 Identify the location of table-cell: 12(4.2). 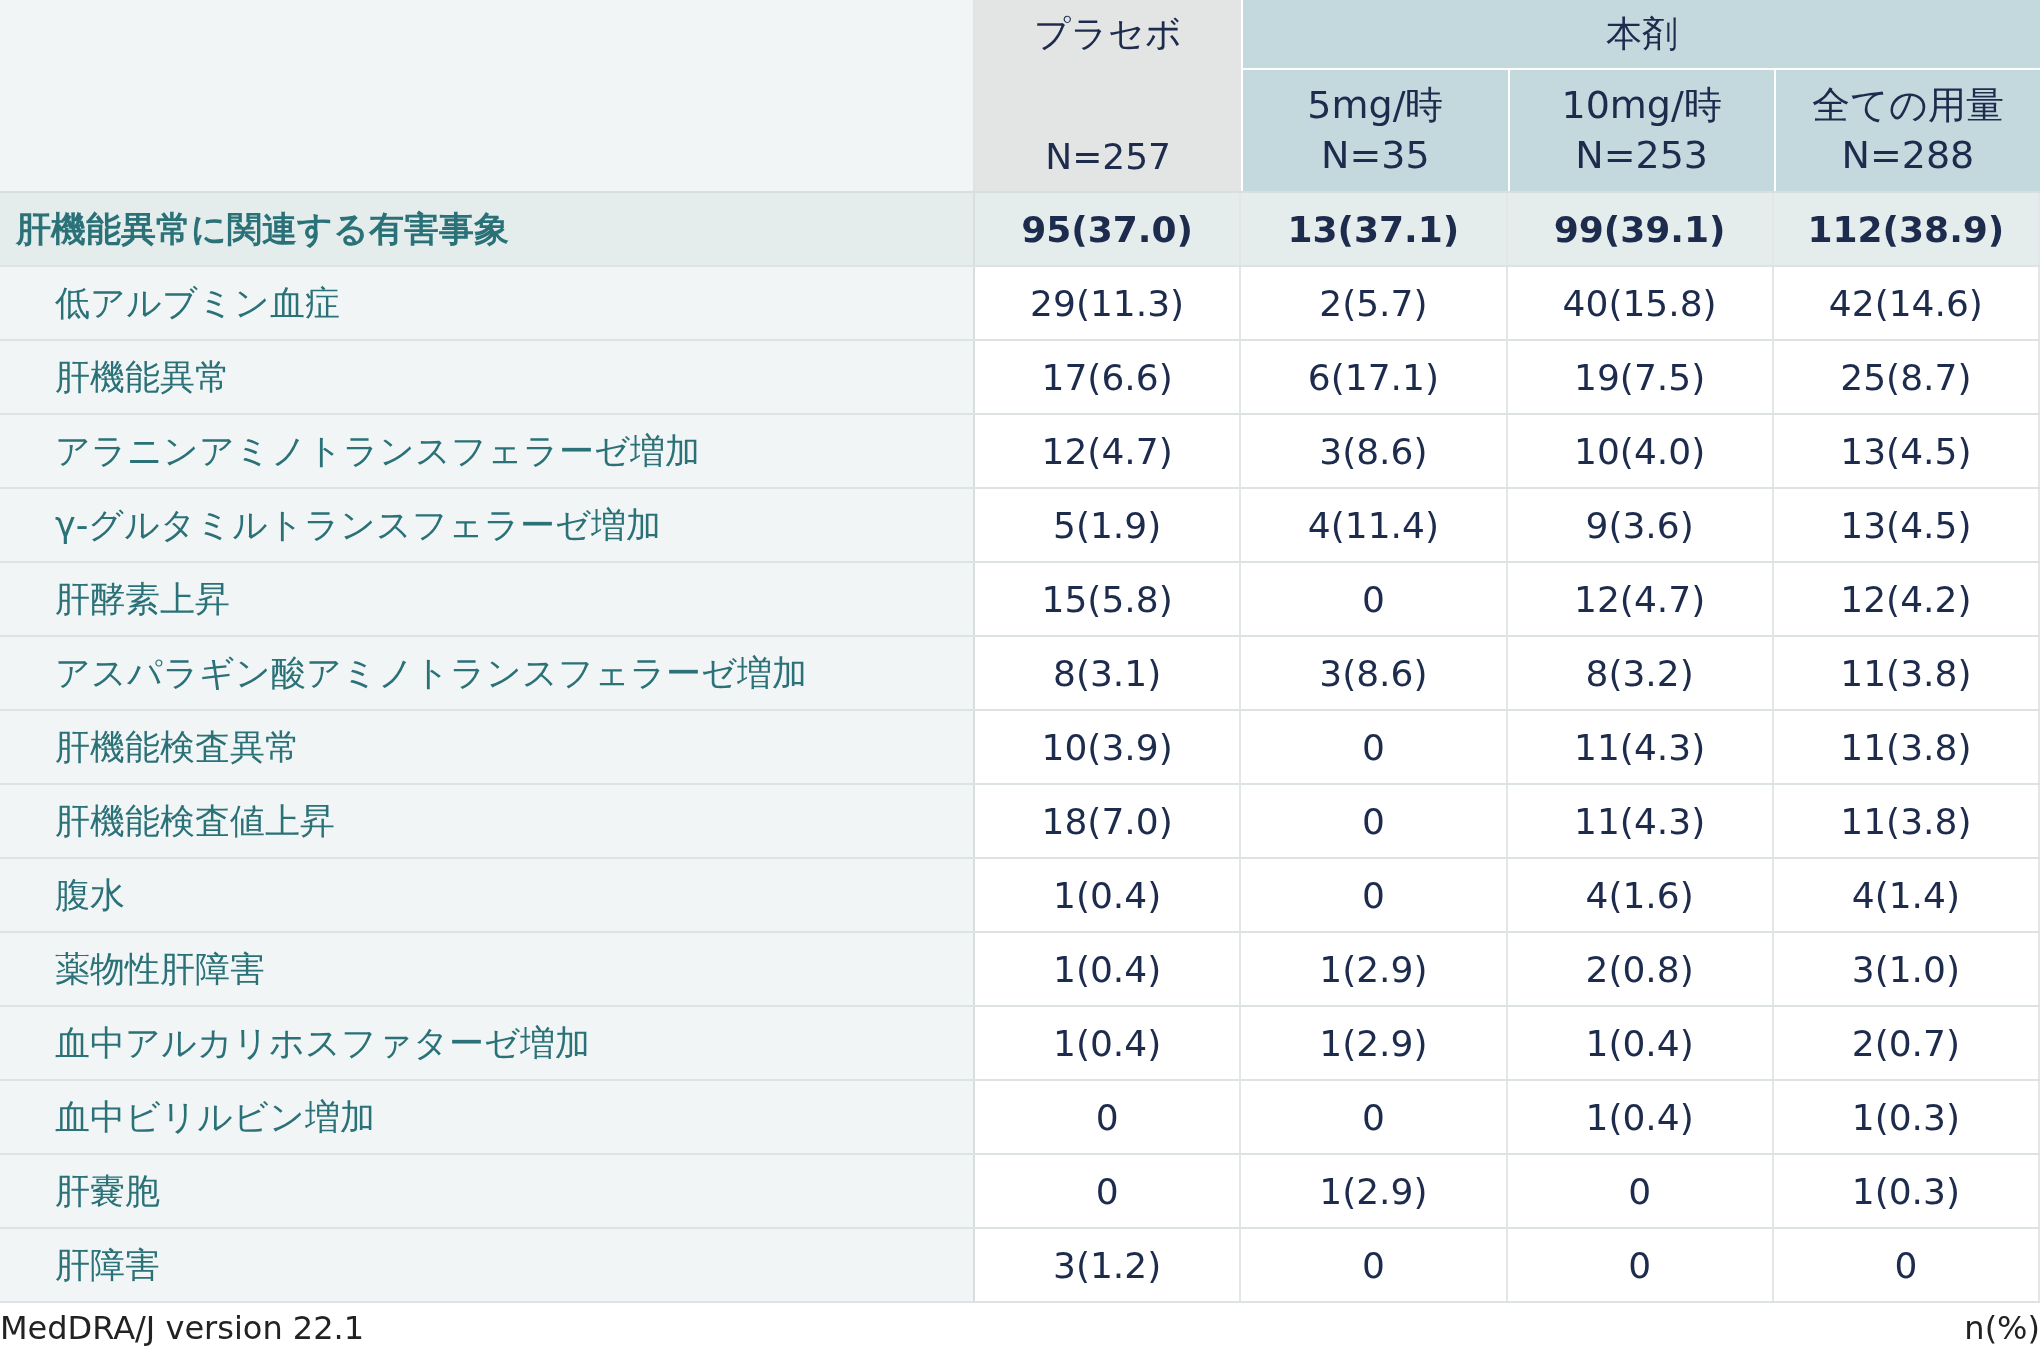
(1906, 599).